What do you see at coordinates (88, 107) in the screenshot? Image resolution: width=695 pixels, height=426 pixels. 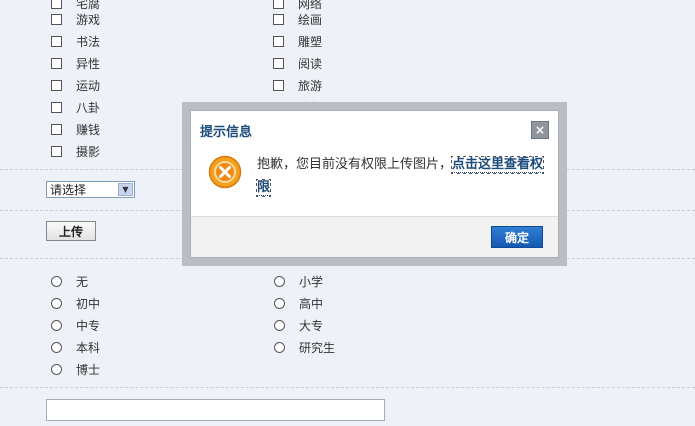 I see `checkbox-label: 八卦` at bounding box center [88, 107].